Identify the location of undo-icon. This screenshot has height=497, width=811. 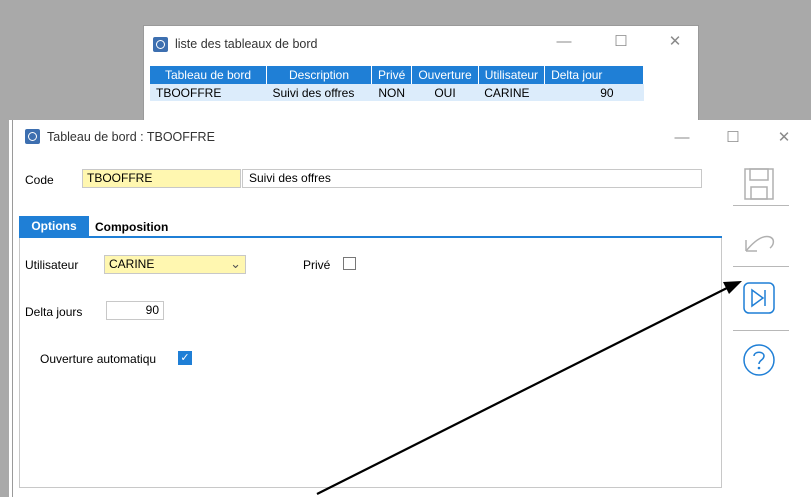
(760, 243).